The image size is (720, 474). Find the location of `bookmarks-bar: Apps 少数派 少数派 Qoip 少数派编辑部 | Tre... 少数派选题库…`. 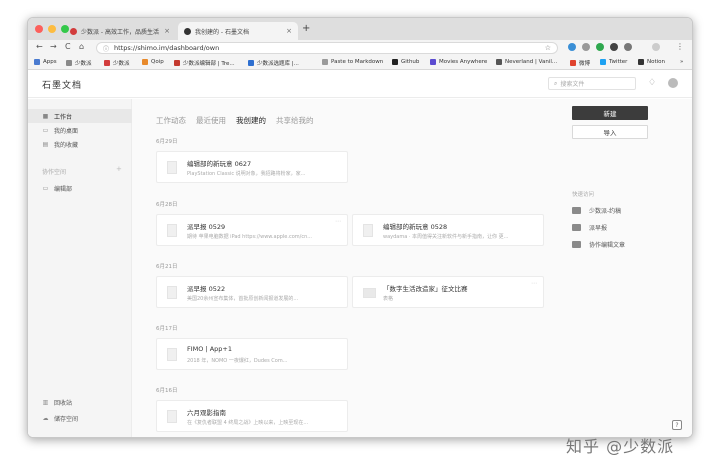

bookmarks-bar: Apps 少数派 少数派 Qoip 少数派编辑部 | Tre... 少数派选题库… is located at coordinates (360, 63).